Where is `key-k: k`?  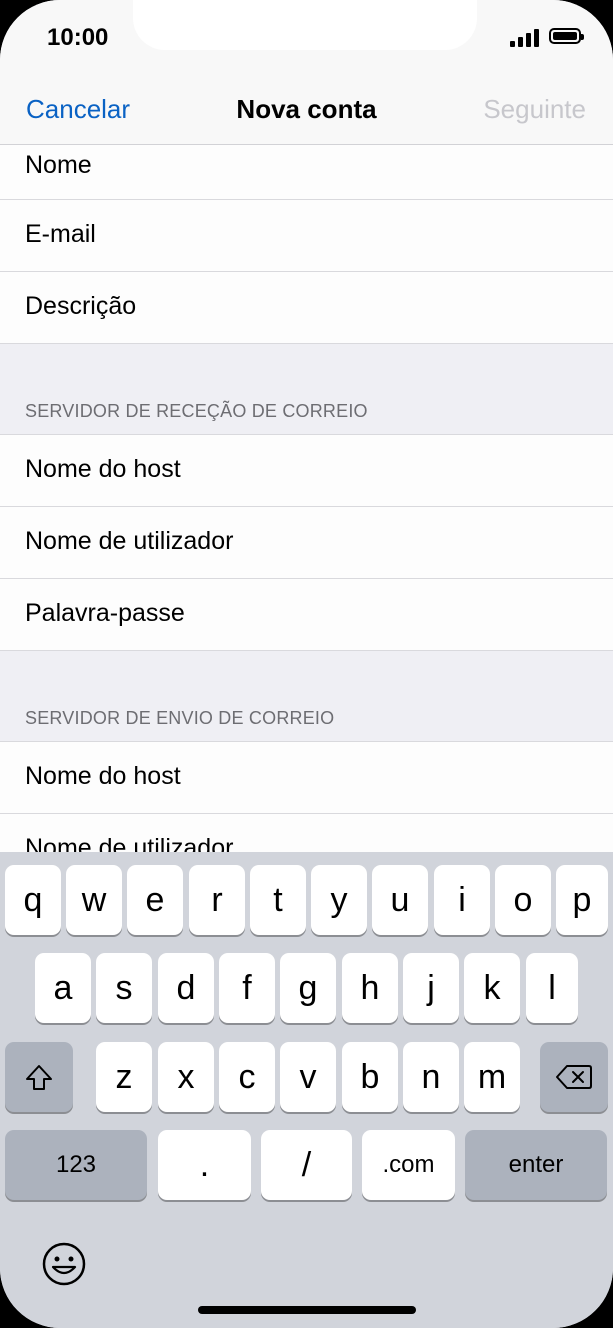 key-k: k is located at coordinates (492, 988).